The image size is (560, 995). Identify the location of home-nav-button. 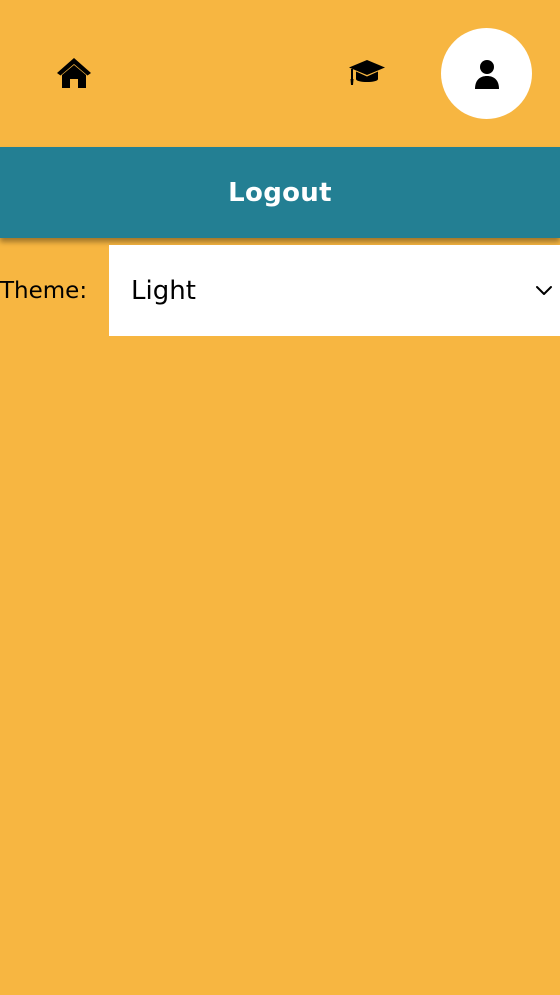
(74, 73).